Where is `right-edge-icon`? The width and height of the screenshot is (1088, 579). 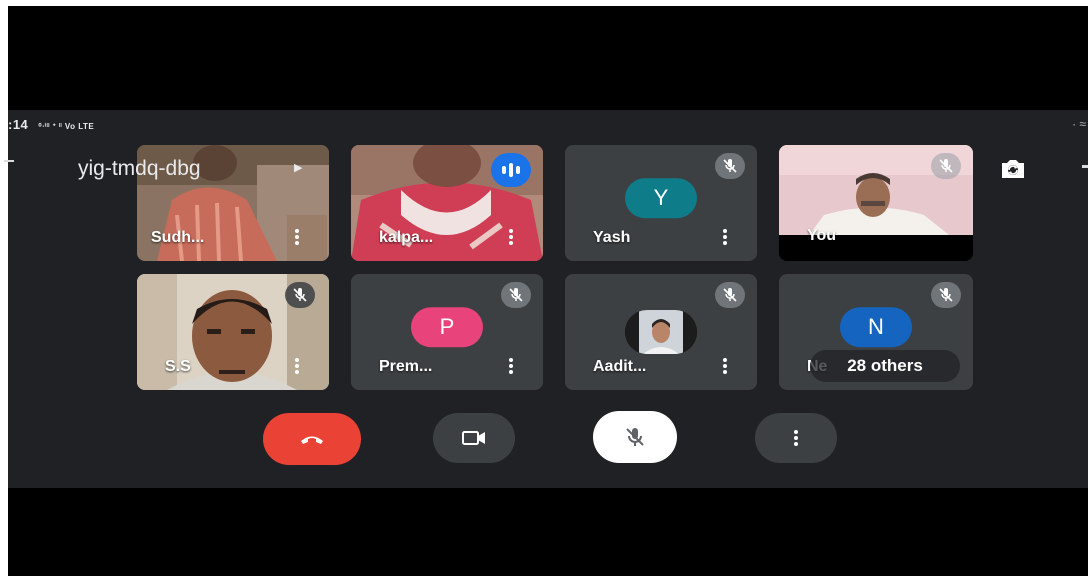 right-edge-icon is located at coordinates (1085, 166).